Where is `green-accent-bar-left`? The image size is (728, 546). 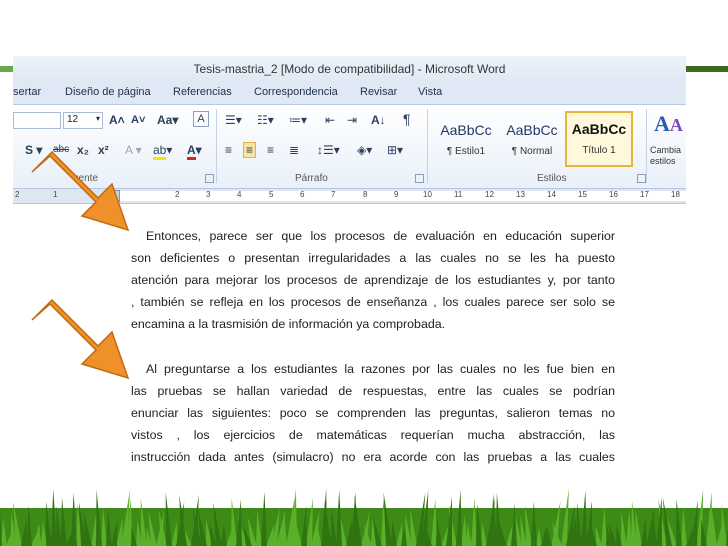
green-accent-bar-left is located at coordinates (7, 69).